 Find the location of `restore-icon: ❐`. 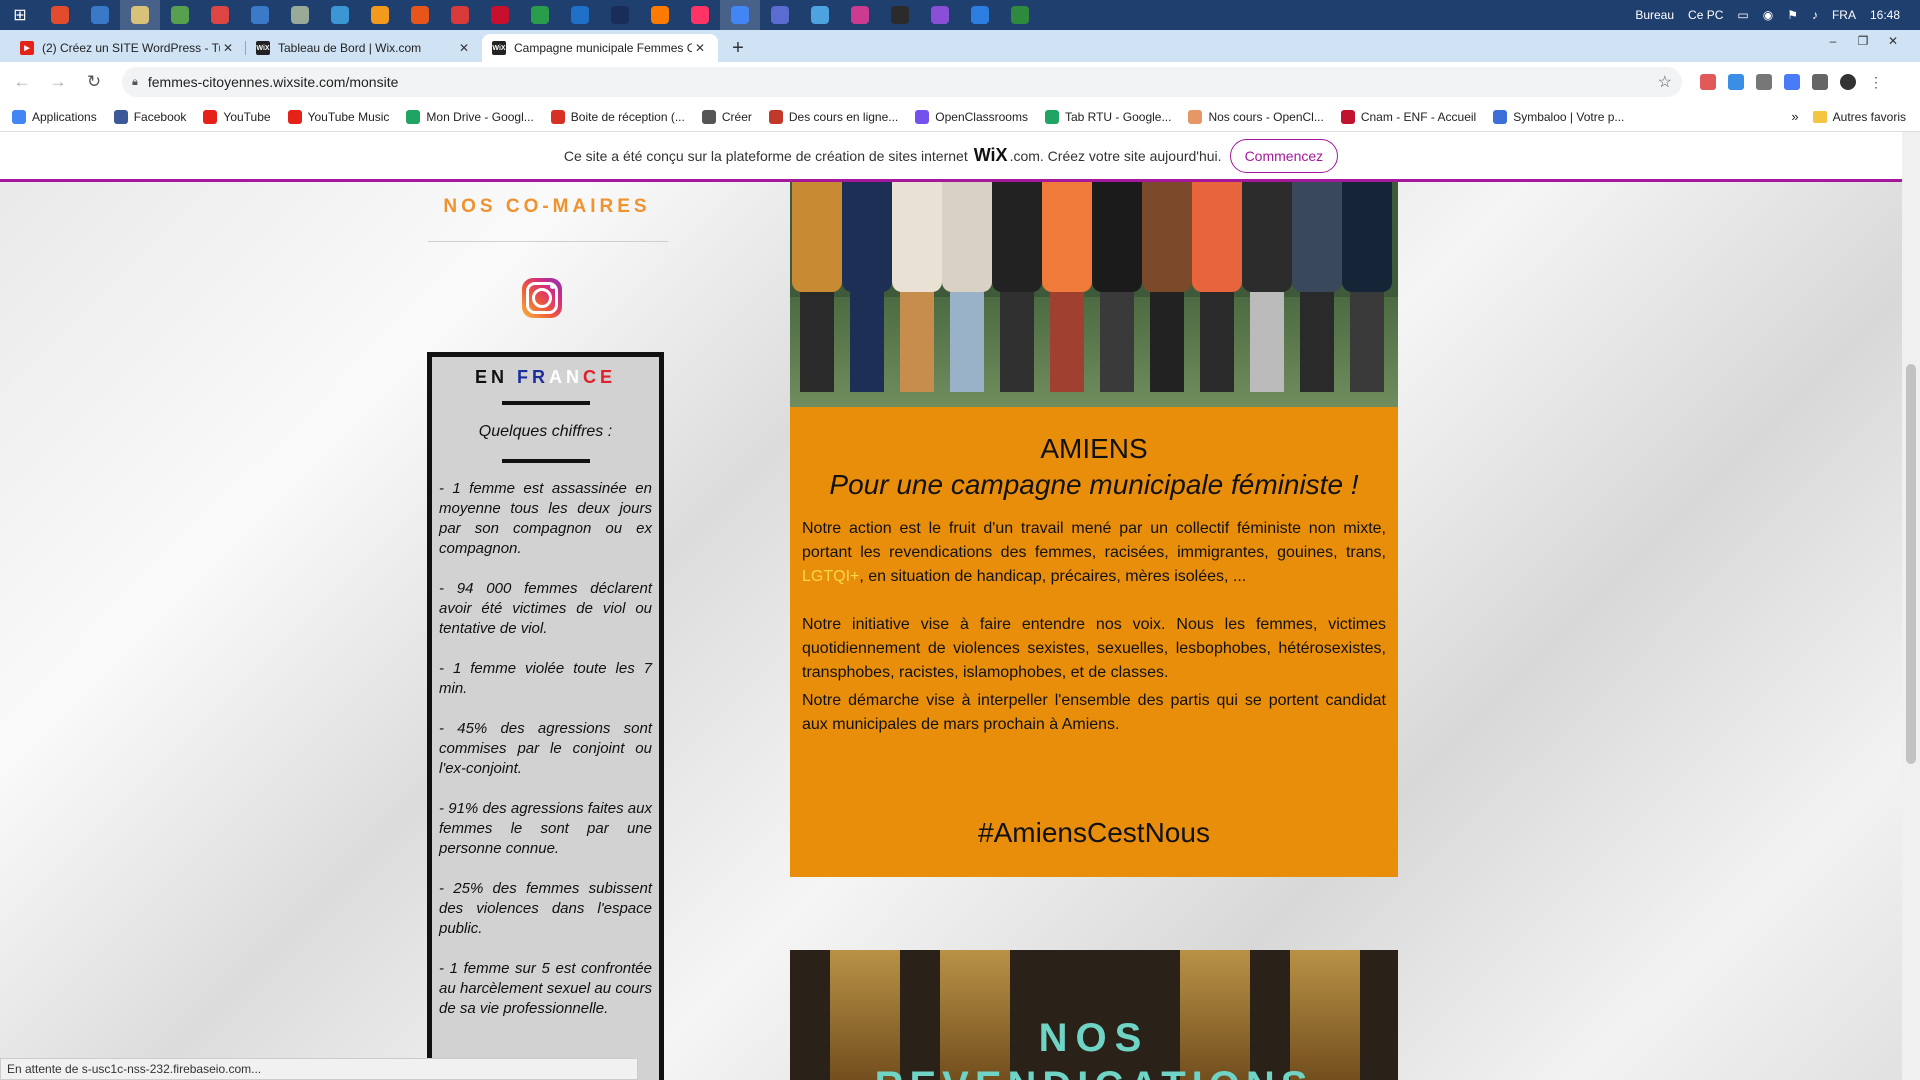

restore-icon: ❐ is located at coordinates (1863, 41).